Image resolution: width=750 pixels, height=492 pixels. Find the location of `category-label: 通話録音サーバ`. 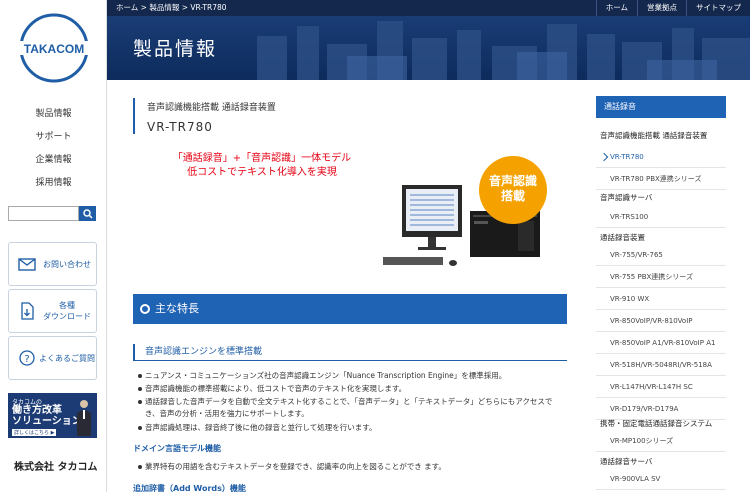

category-label: 通話録音サーバ is located at coordinates (626, 461).